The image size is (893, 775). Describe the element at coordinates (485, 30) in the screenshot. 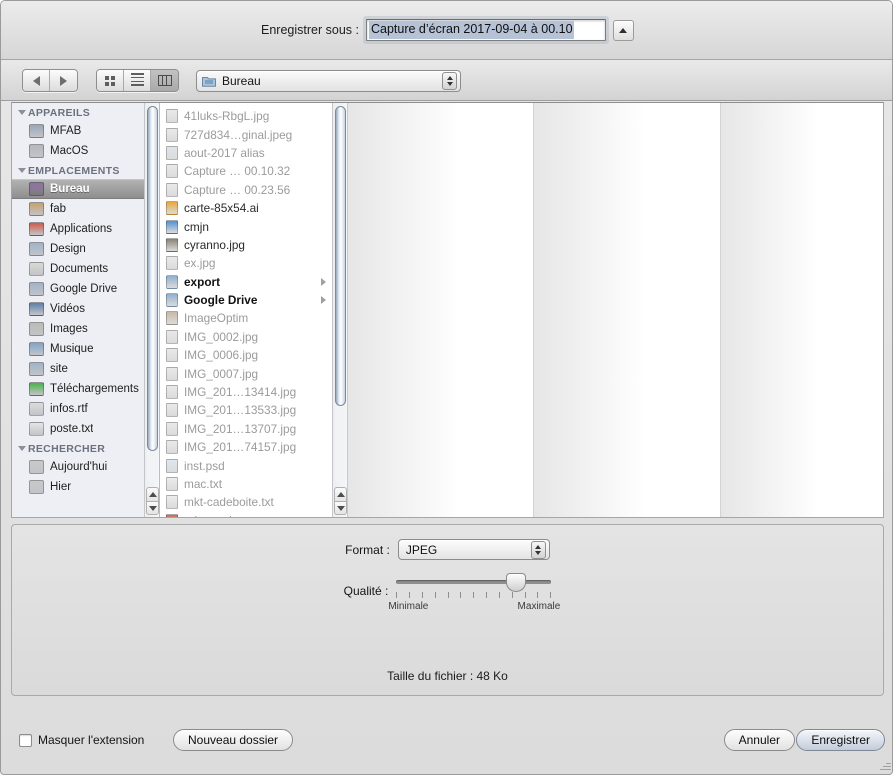

I see `filename-input: Capture d’écran 2017-09-04 à 00.10` at that location.